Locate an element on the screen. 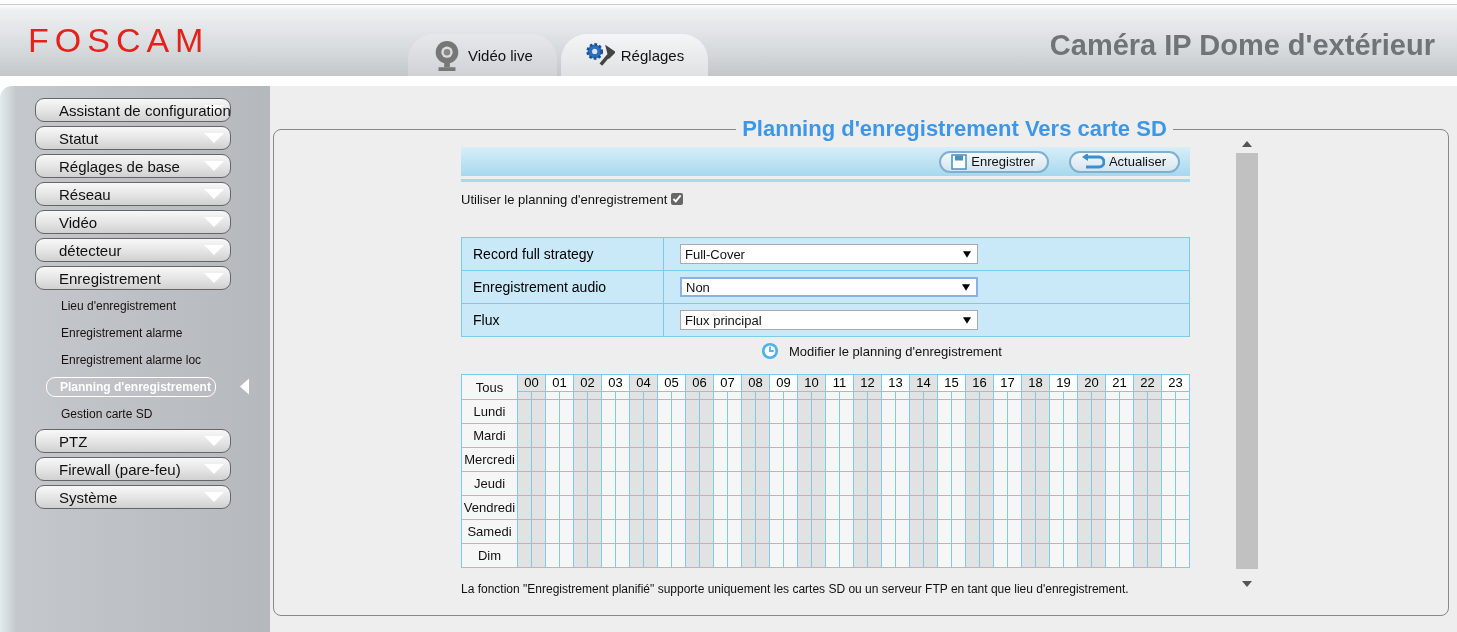 The width and height of the screenshot is (1457, 632). hour-header: 13 is located at coordinates (895, 383).